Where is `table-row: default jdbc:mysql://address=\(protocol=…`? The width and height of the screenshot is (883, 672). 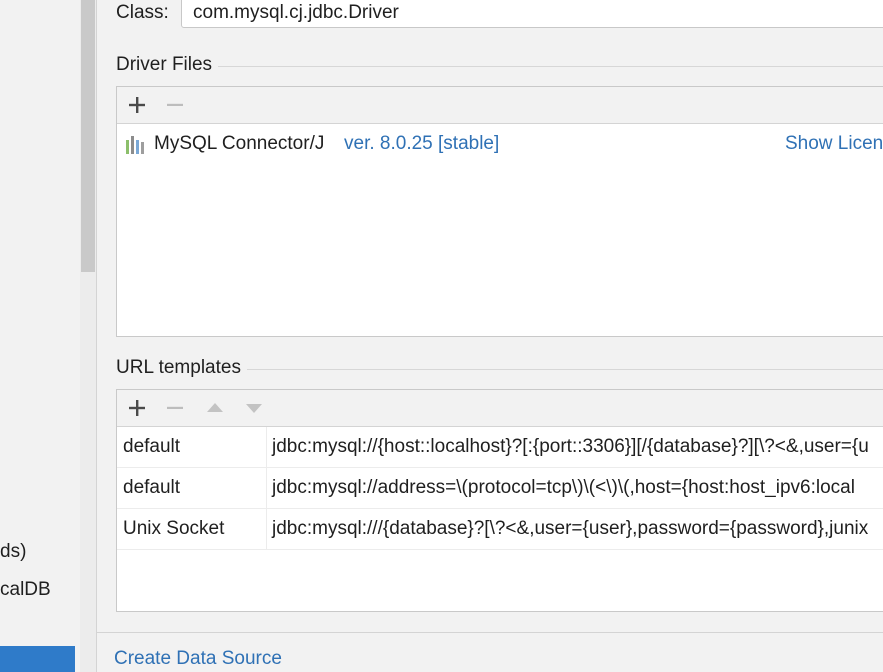
table-row: default jdbc:mysql://address=\(protocol=… is located at coordinates (500, 488).